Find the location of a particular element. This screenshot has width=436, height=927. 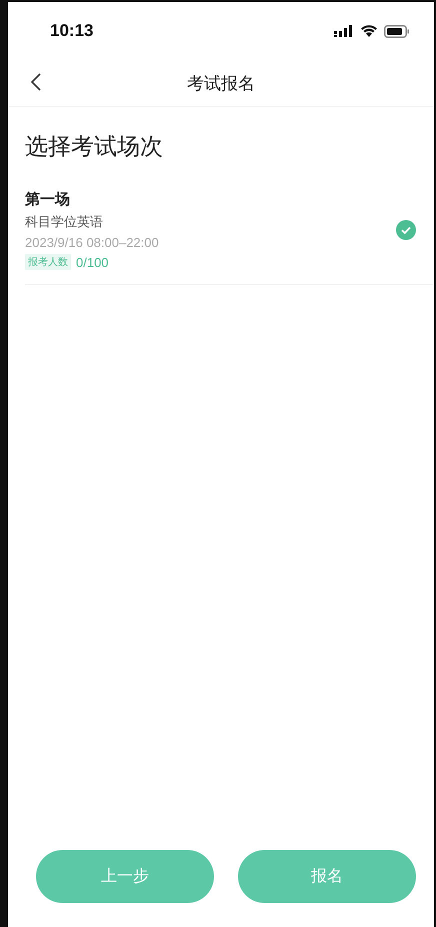

applicant-count: 0/100 is located at coordinates (92, 262).